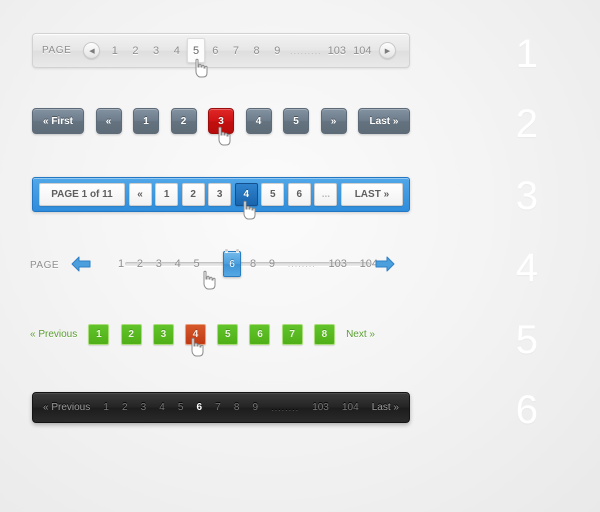 The image size is (600, 512). Describe the element at coordinates (248, 264) in the screenshot. I see `page-number-list: 1 2 3 4 5 6 7 8 9 ........ 103 104` at that location.